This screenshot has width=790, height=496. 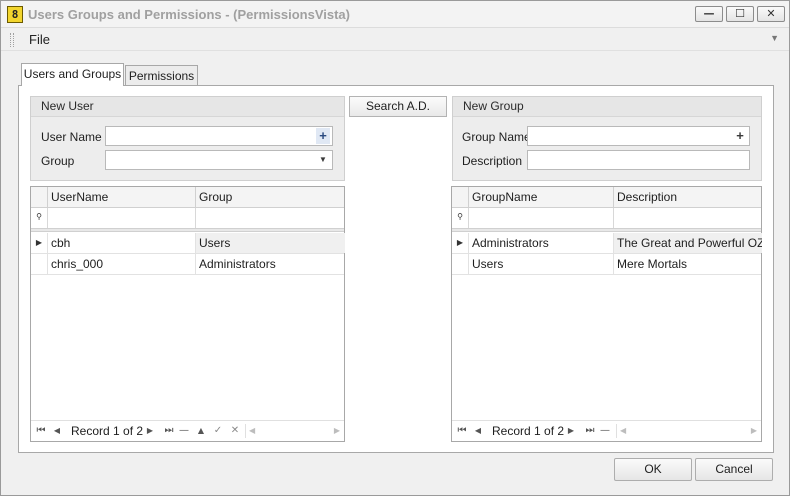 What do you see at coordinates (607, 107) in the screenshot?
I see `new-group-caption: New Group` at bounding box center [607, 107].